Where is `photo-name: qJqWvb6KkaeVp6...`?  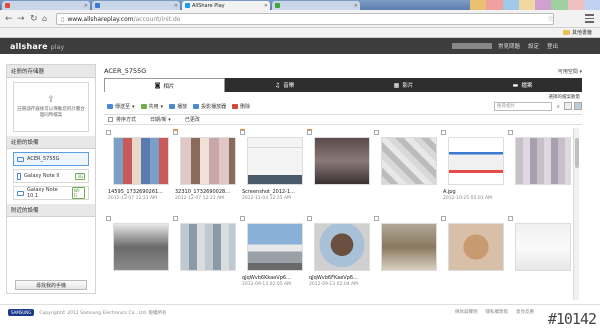 photo-name: qJqWvb6KkaeVp6... is located at coordinates (266, 278).